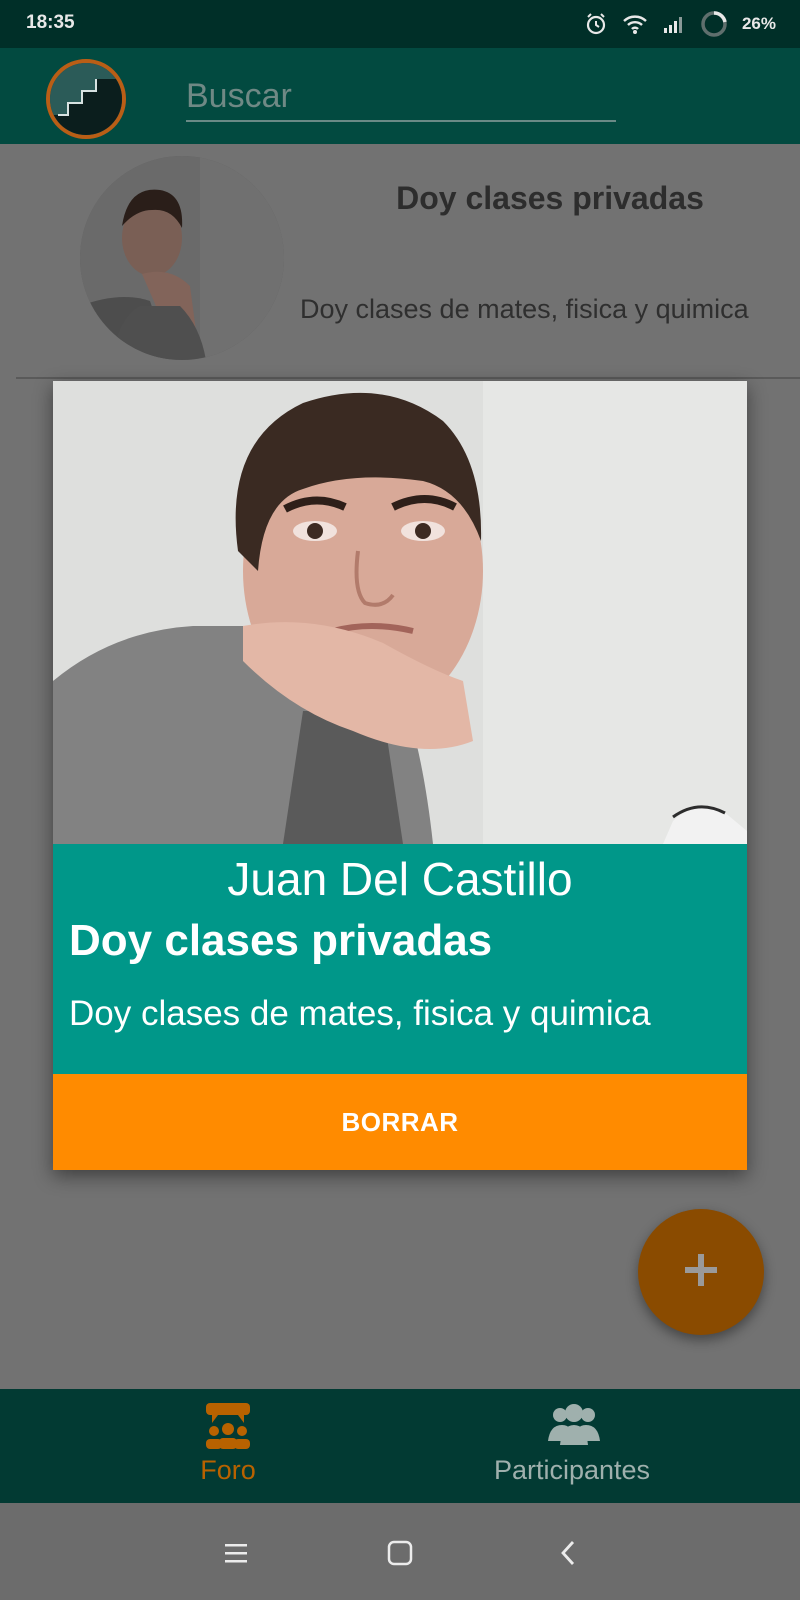 The image size is (800, 1600). Describe the element at coordinates (524, 309) in the screenshot. I see `post-description: Doy clases de mates, fisica y quimica` at that location.